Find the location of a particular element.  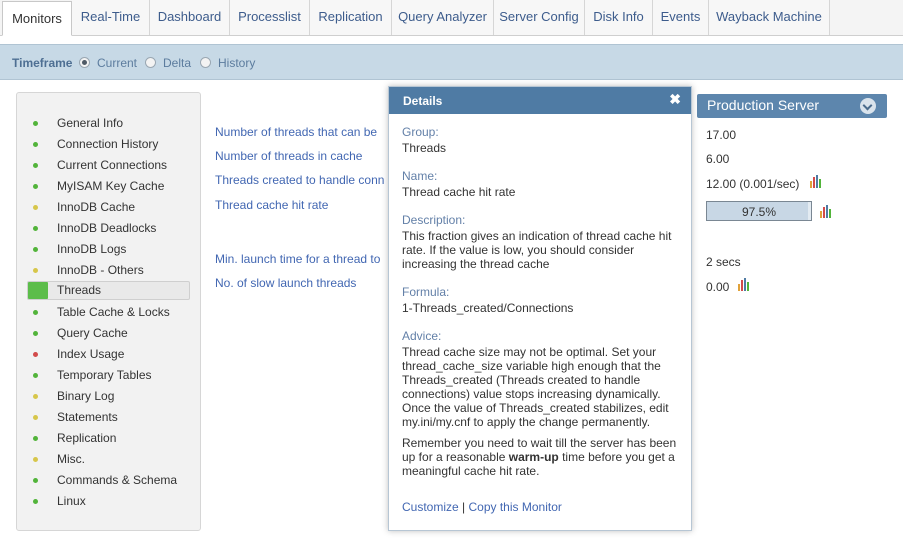

menu-item-label: MyISAM Key Cache is located at coordinates (111, 186).